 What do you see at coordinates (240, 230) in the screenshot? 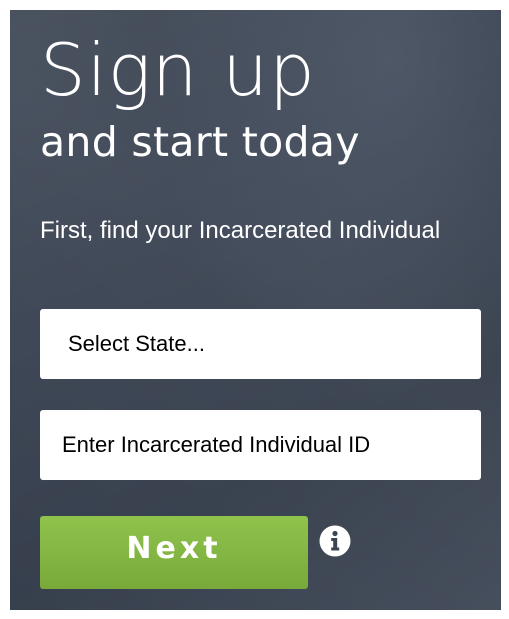
I see `find-individual-prompt: First, find your Incarcerated Individual` at bounding box center [240, 230].